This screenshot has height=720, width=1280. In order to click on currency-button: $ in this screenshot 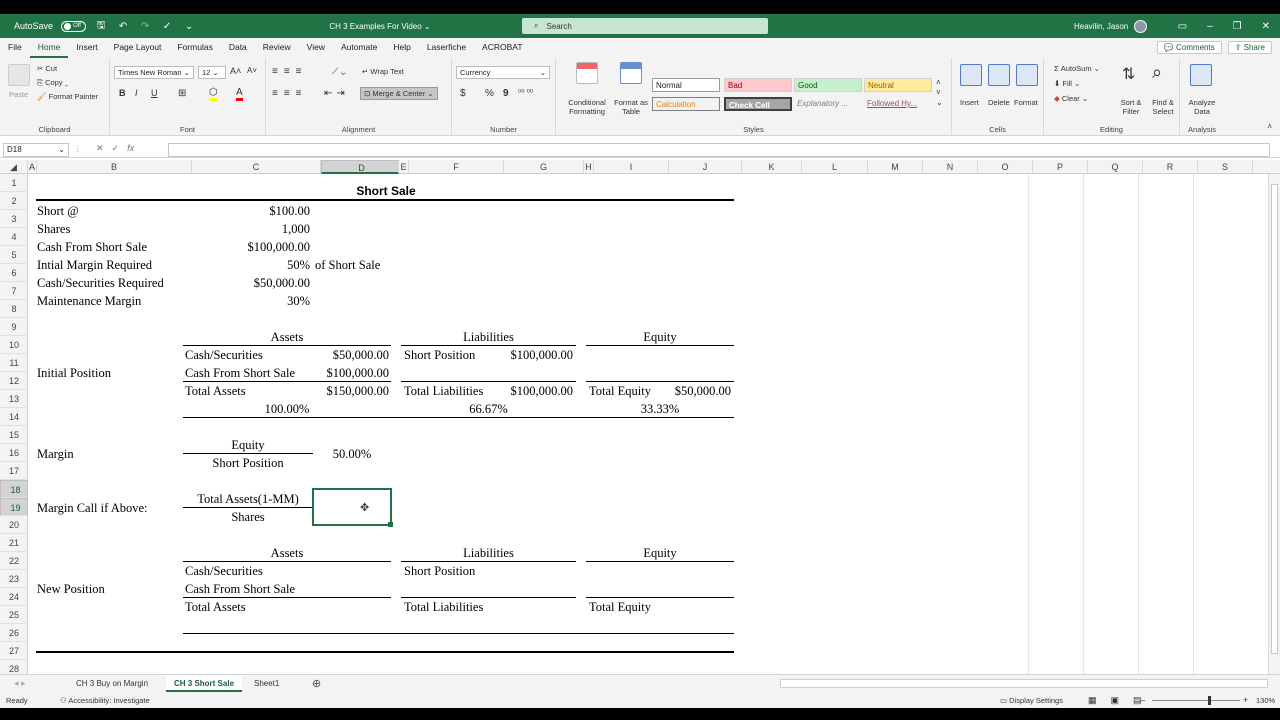, I will do `click(463, 93)`.